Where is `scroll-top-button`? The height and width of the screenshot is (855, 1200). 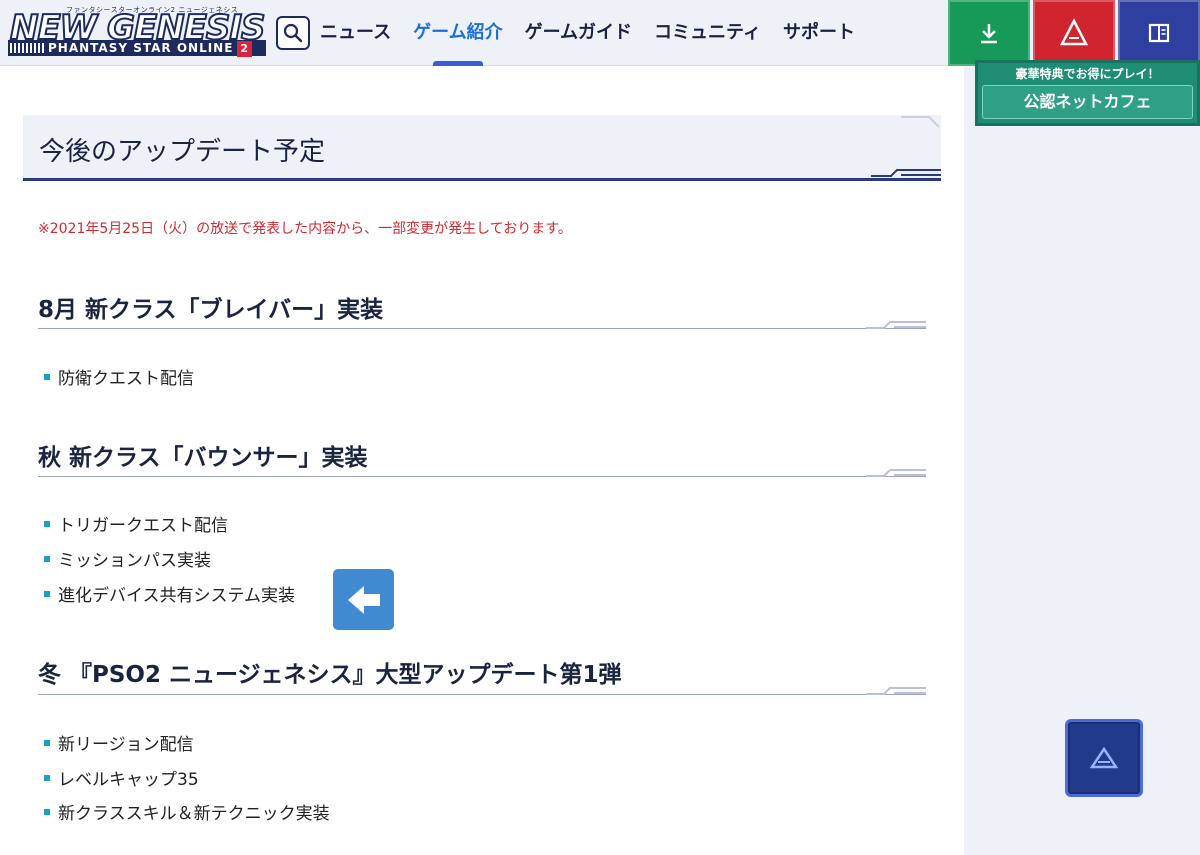 scroll-top-button is located at coordinates (1104, 758).